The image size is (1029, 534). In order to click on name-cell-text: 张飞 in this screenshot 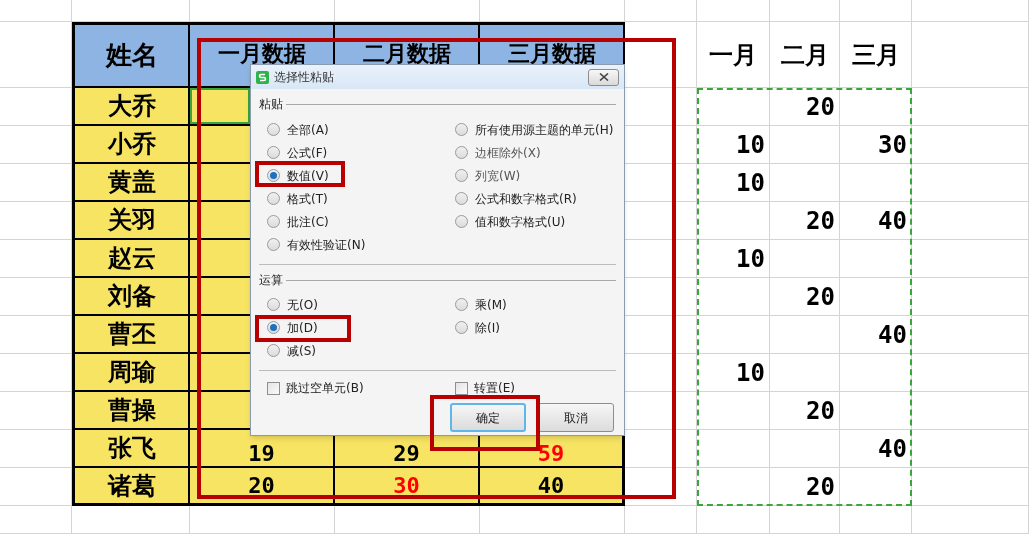, I will do `click(131, 448)`.